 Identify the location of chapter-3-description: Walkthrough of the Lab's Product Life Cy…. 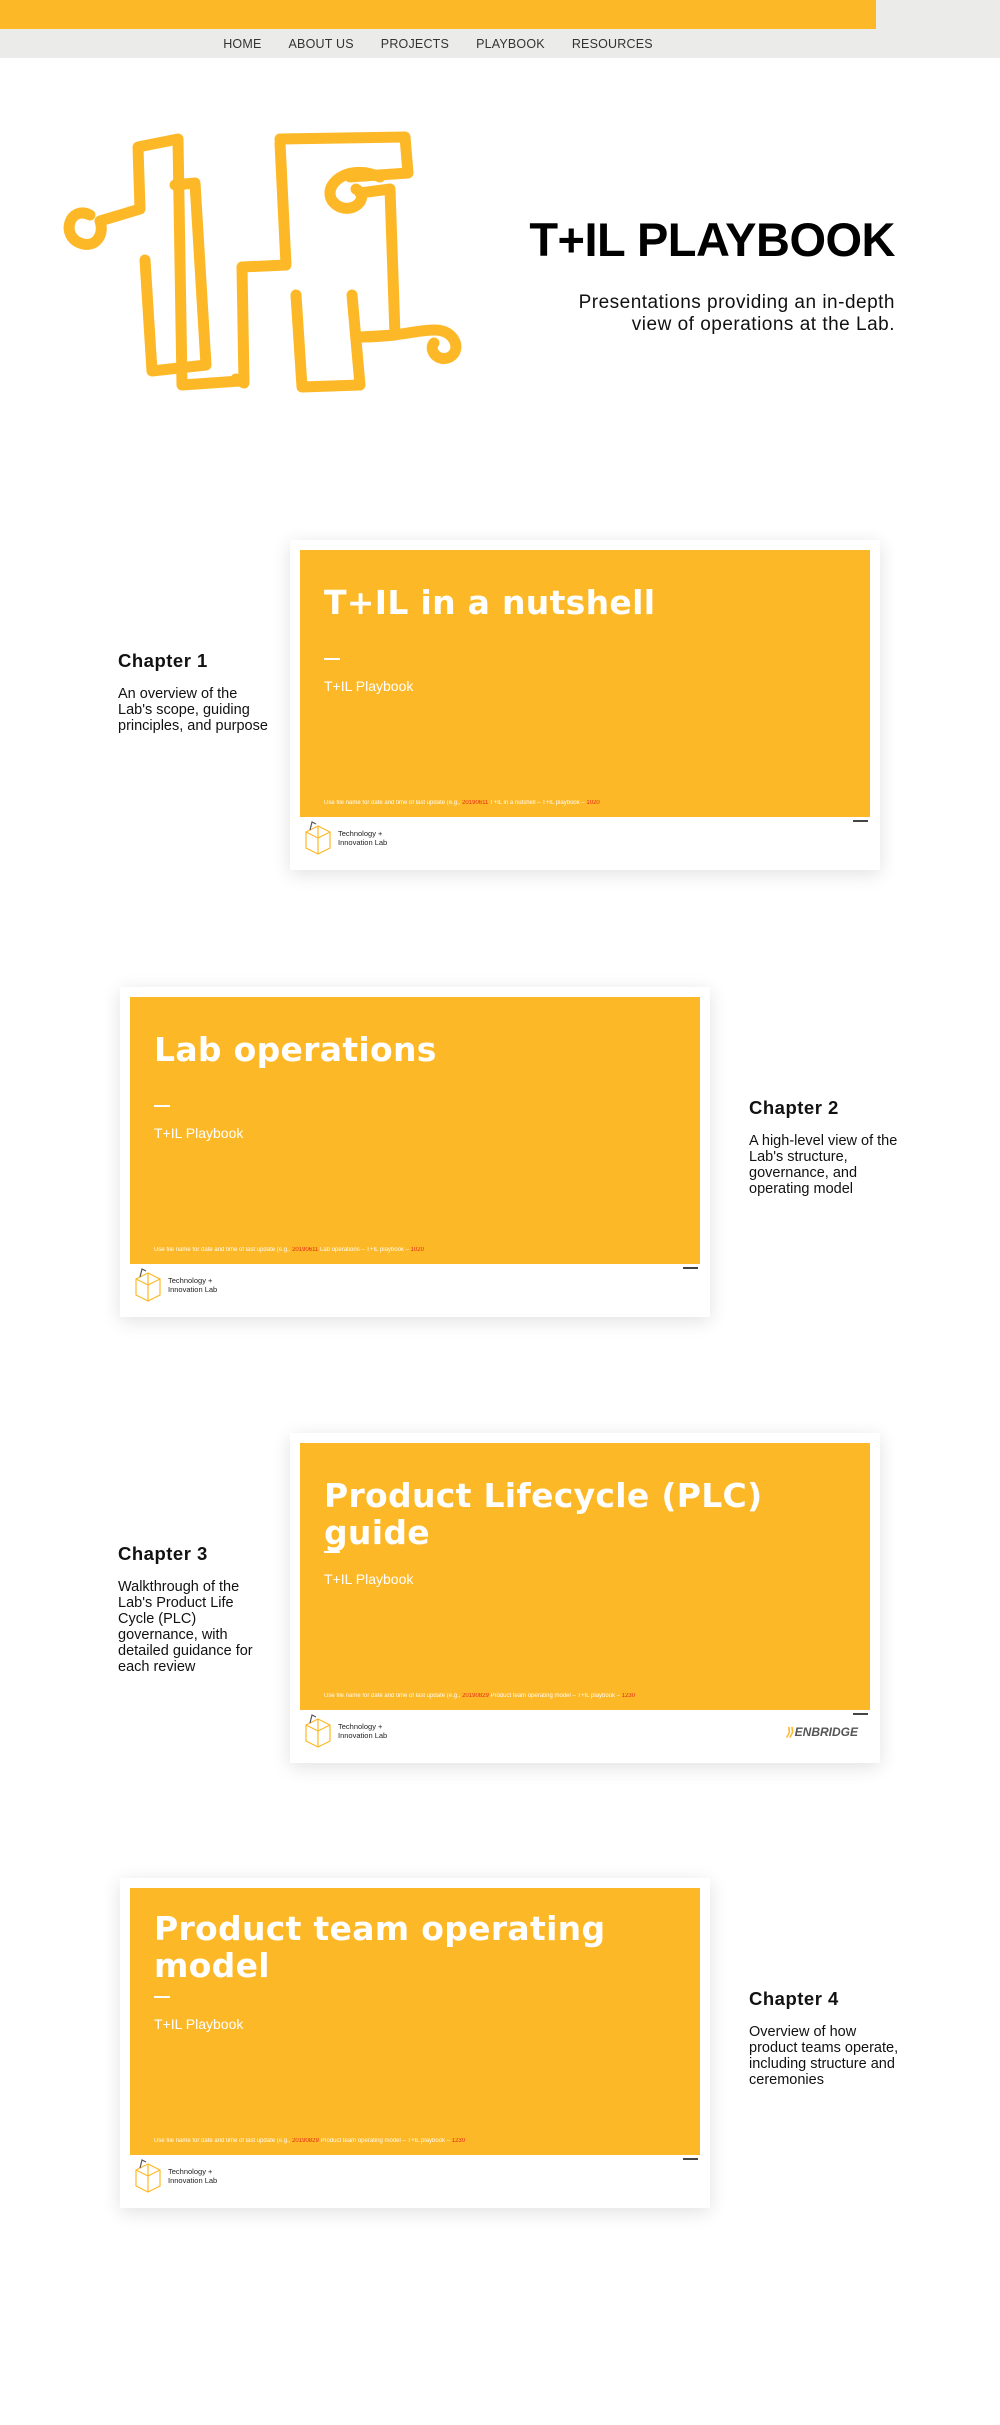
(185, 1627).